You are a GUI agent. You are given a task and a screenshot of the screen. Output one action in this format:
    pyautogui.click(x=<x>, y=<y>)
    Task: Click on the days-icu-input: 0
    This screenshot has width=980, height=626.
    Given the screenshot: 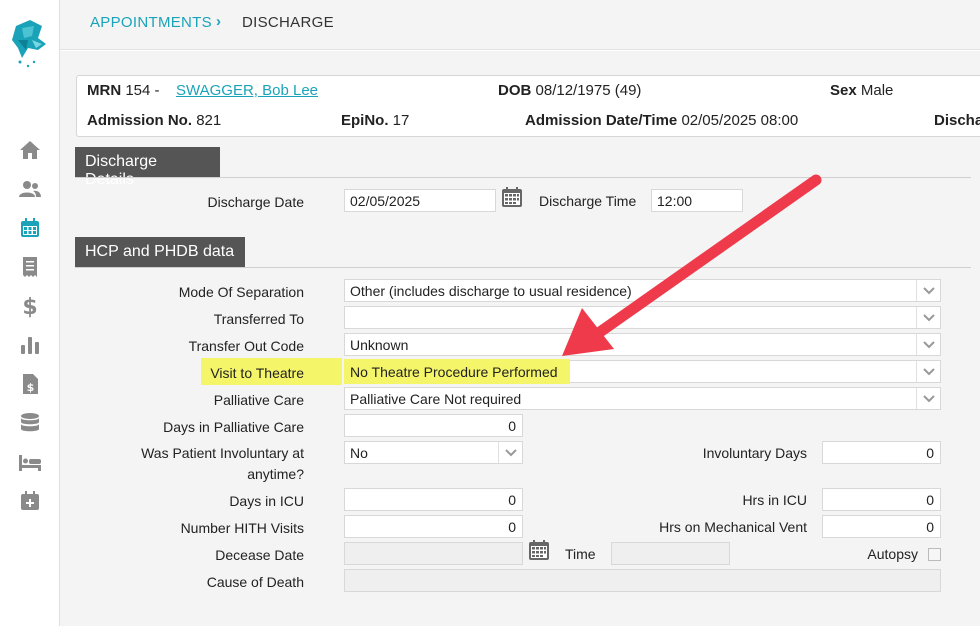 What is the action you would take?
    pyautogui.click(x=433, y=499)
    